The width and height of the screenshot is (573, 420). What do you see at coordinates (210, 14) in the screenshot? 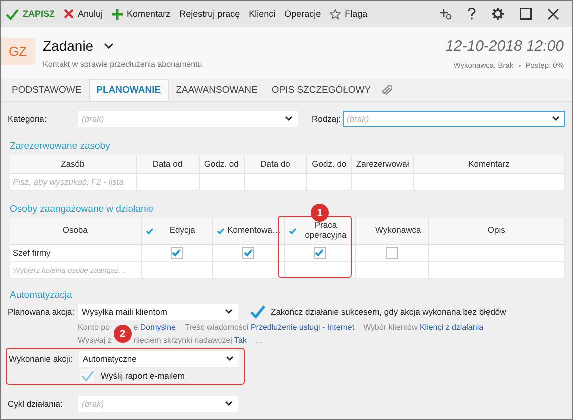
I see `toolbar-button: Rejestruj pracę` at bounding box center [210, 14].